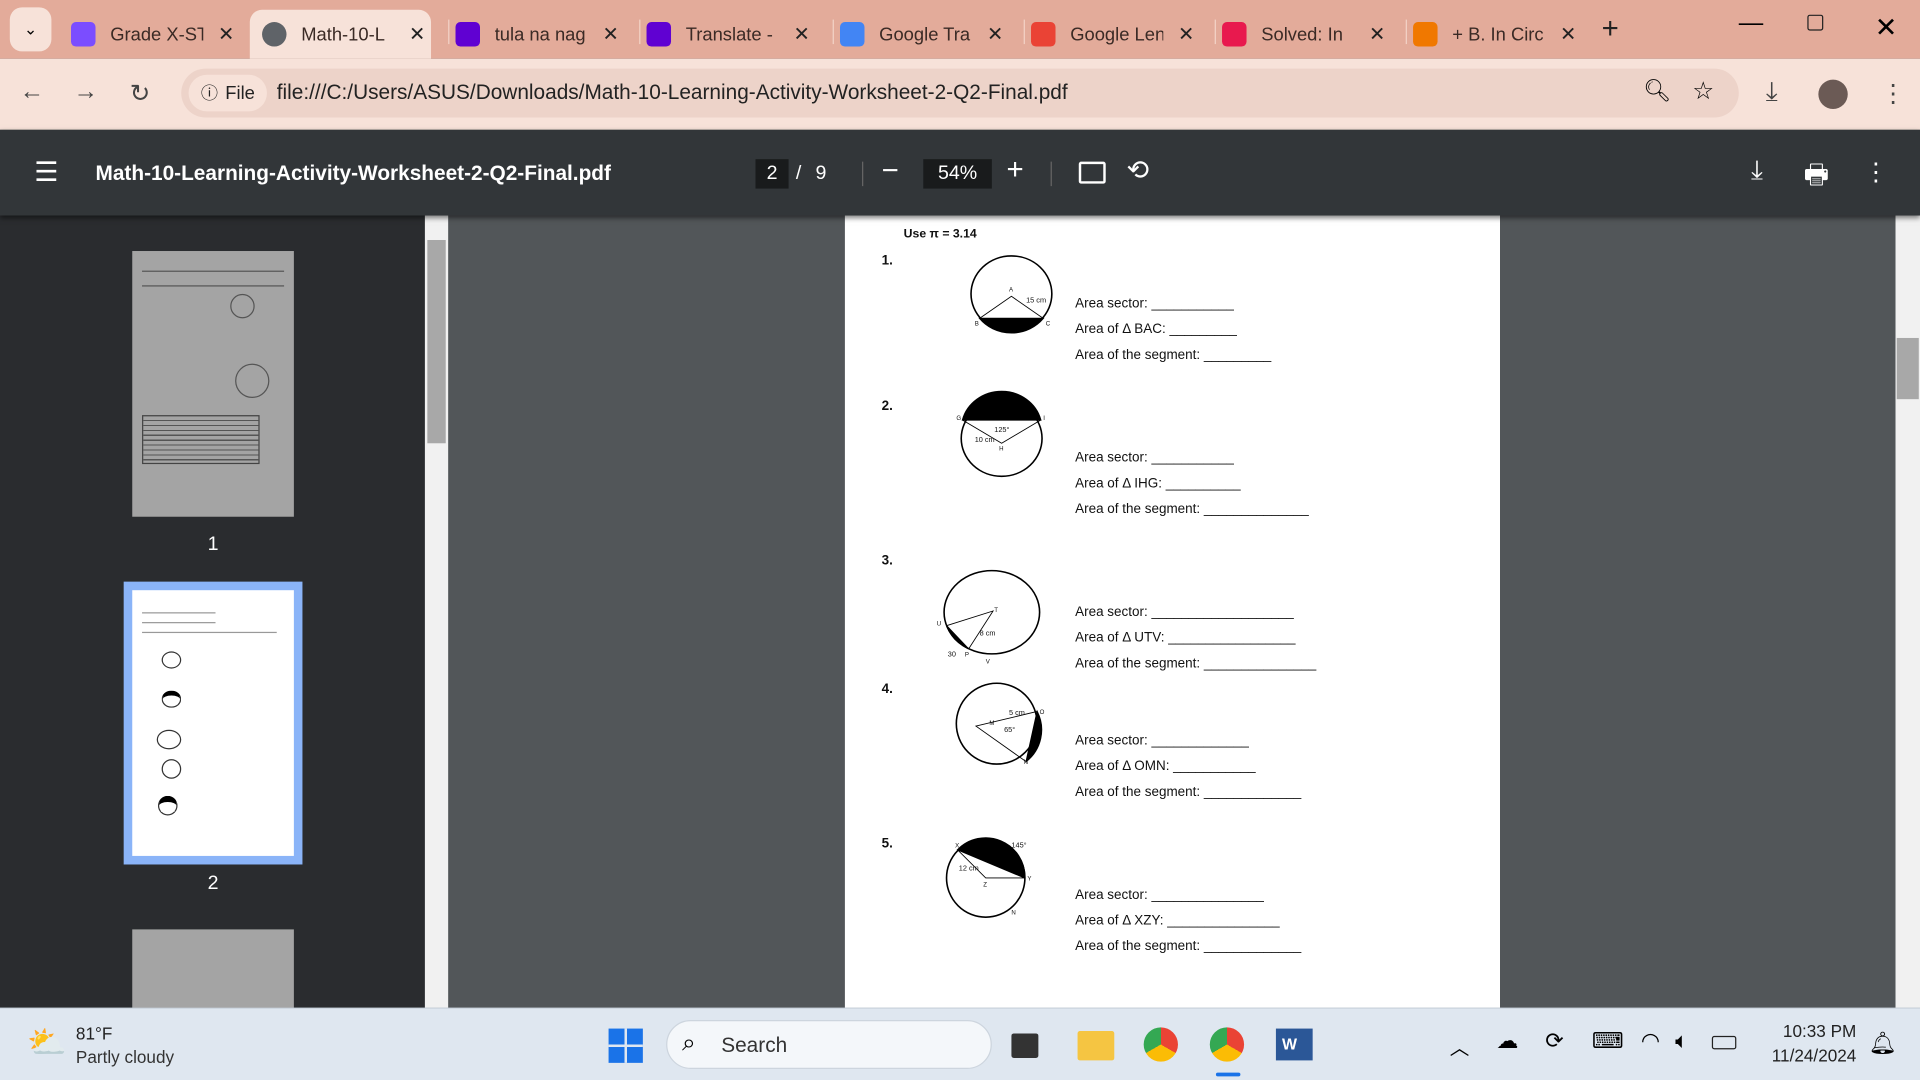 The image size is (1920, 1080). Describe the element at coordinates (1724, 1042) in the screenshot. I see `battery-icon` at that location.